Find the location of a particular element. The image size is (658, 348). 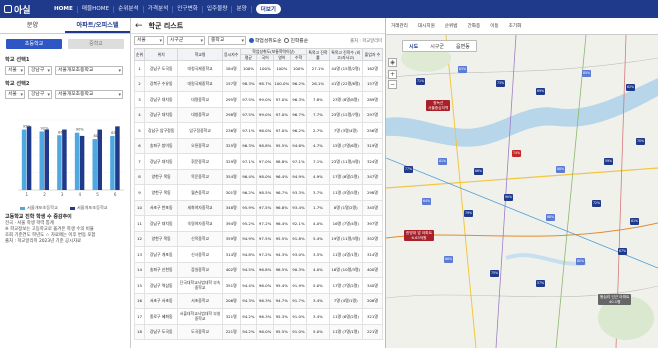

sigungu-select-2: 강남구 is located at coordinates (40, 94).